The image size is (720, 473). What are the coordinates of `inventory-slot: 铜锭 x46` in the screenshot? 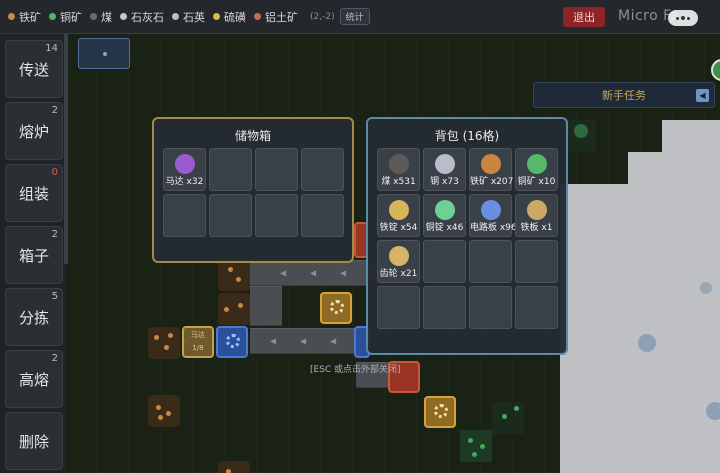 It's located at (444, 215).